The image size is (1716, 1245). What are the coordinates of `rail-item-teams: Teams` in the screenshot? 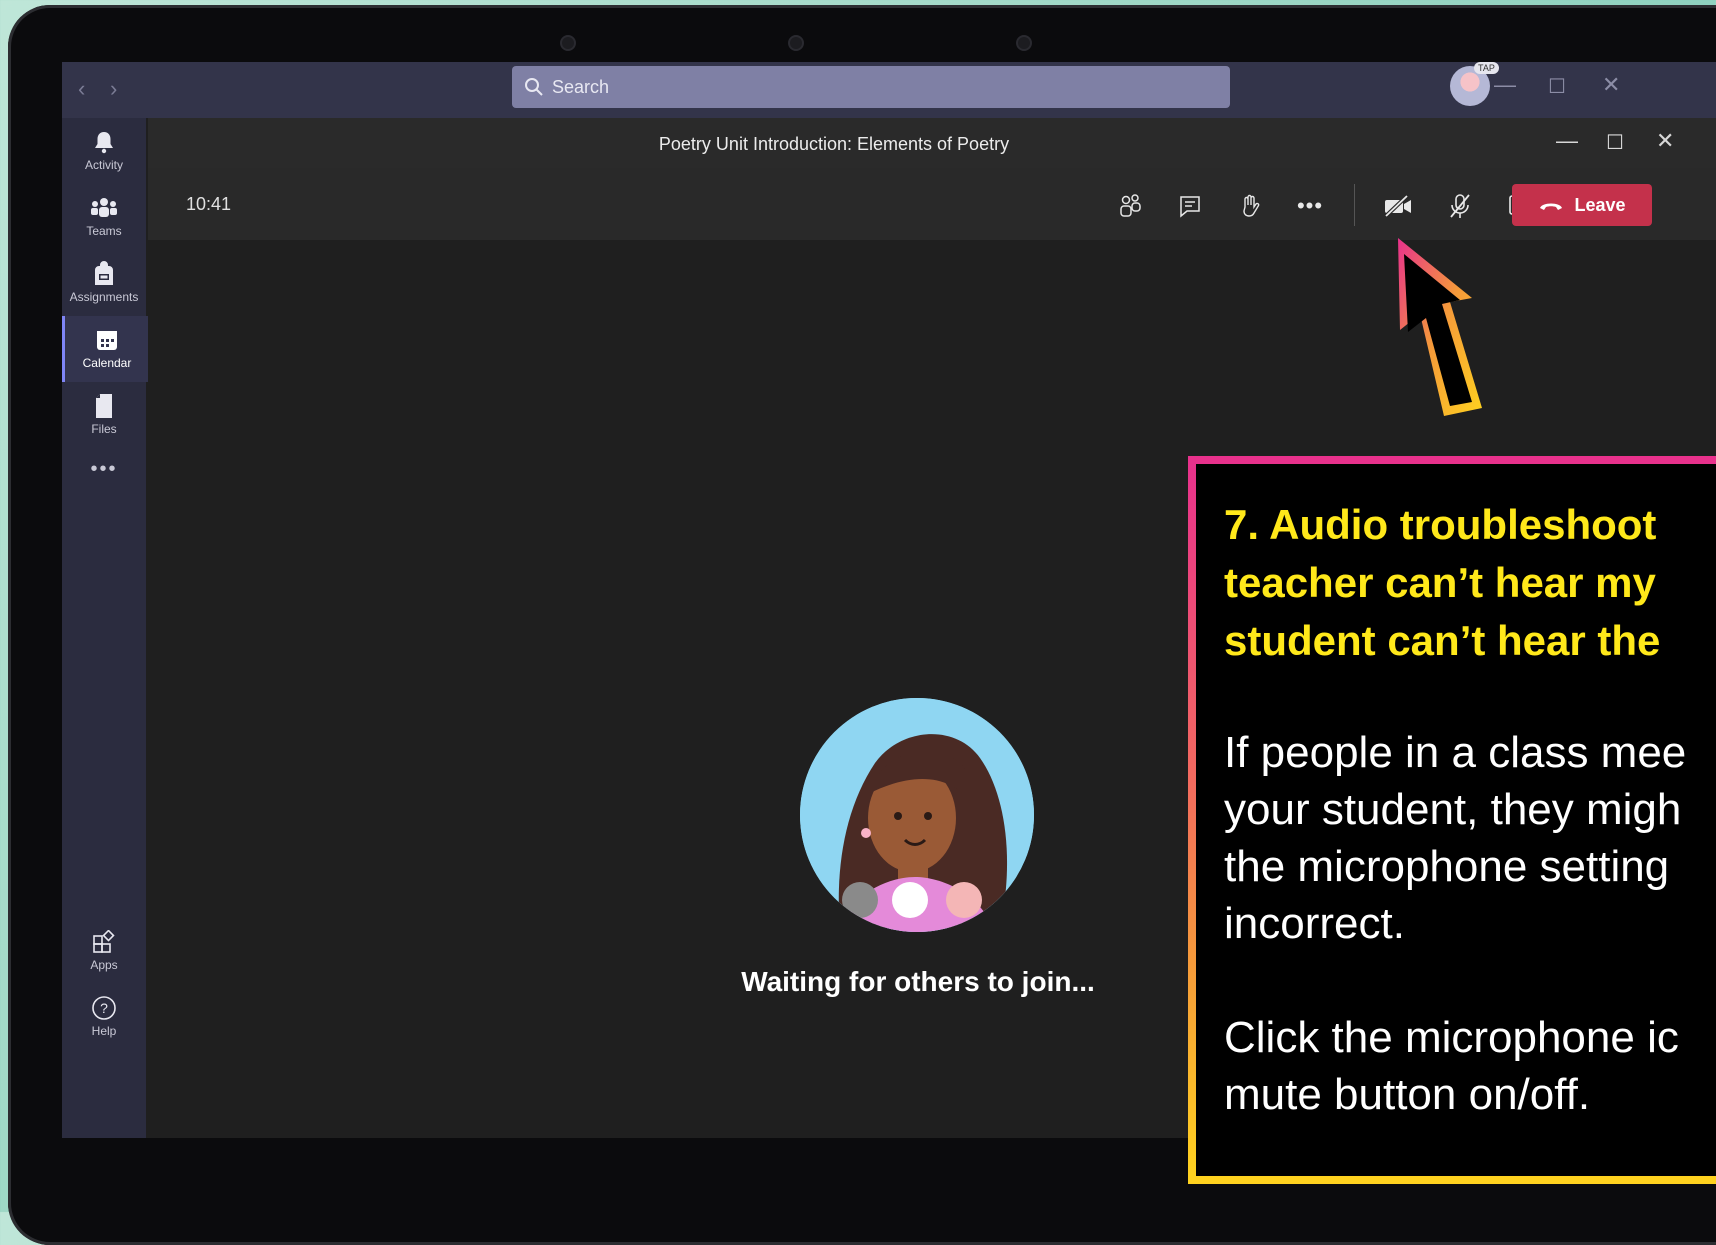 It's located at (104, 217).